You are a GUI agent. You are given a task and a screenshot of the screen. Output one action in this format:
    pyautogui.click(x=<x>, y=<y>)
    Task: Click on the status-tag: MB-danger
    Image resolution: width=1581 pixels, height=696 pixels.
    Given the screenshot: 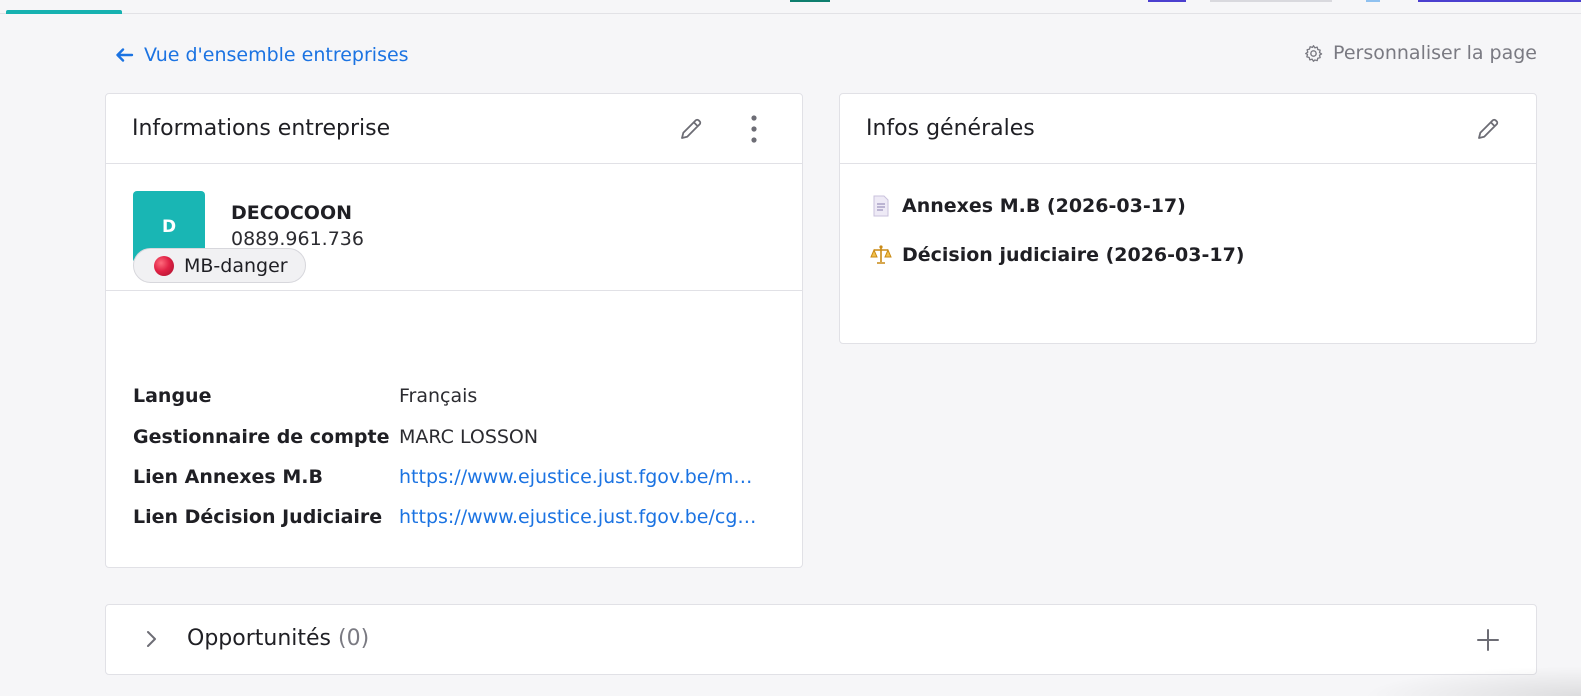 What is the action you would take?
    pyautogui.click(x=219, y=265)
    